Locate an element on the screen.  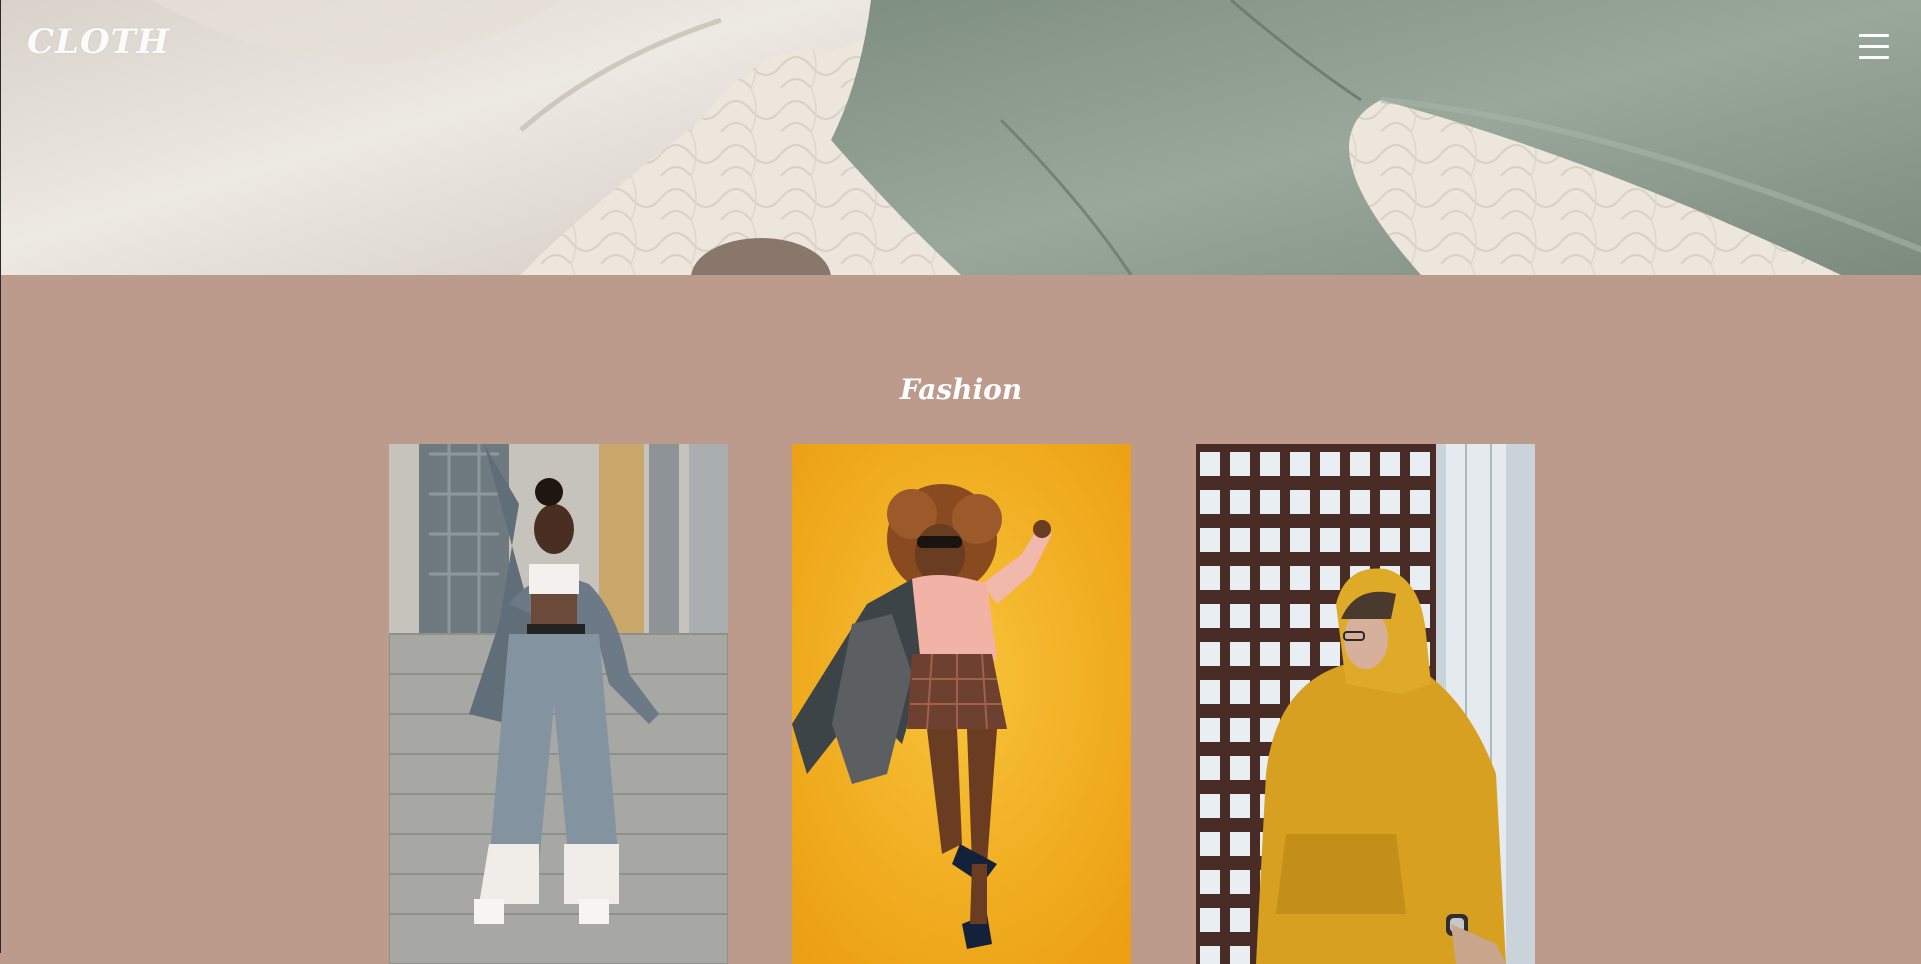
brand-logo: CLOTH is located at coordinates (98, 42).